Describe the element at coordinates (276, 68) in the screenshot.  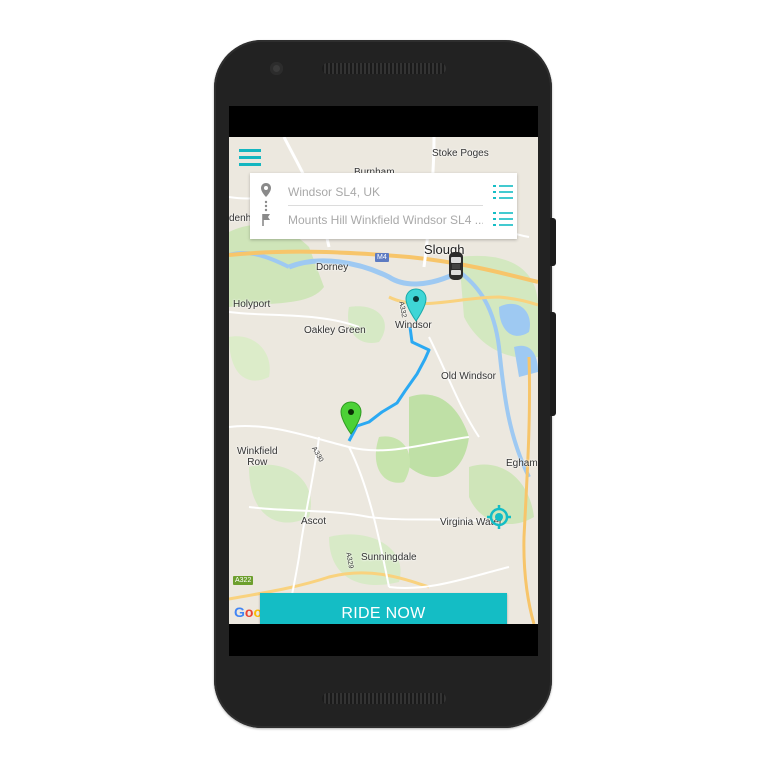
I see `front-camera` at that location.